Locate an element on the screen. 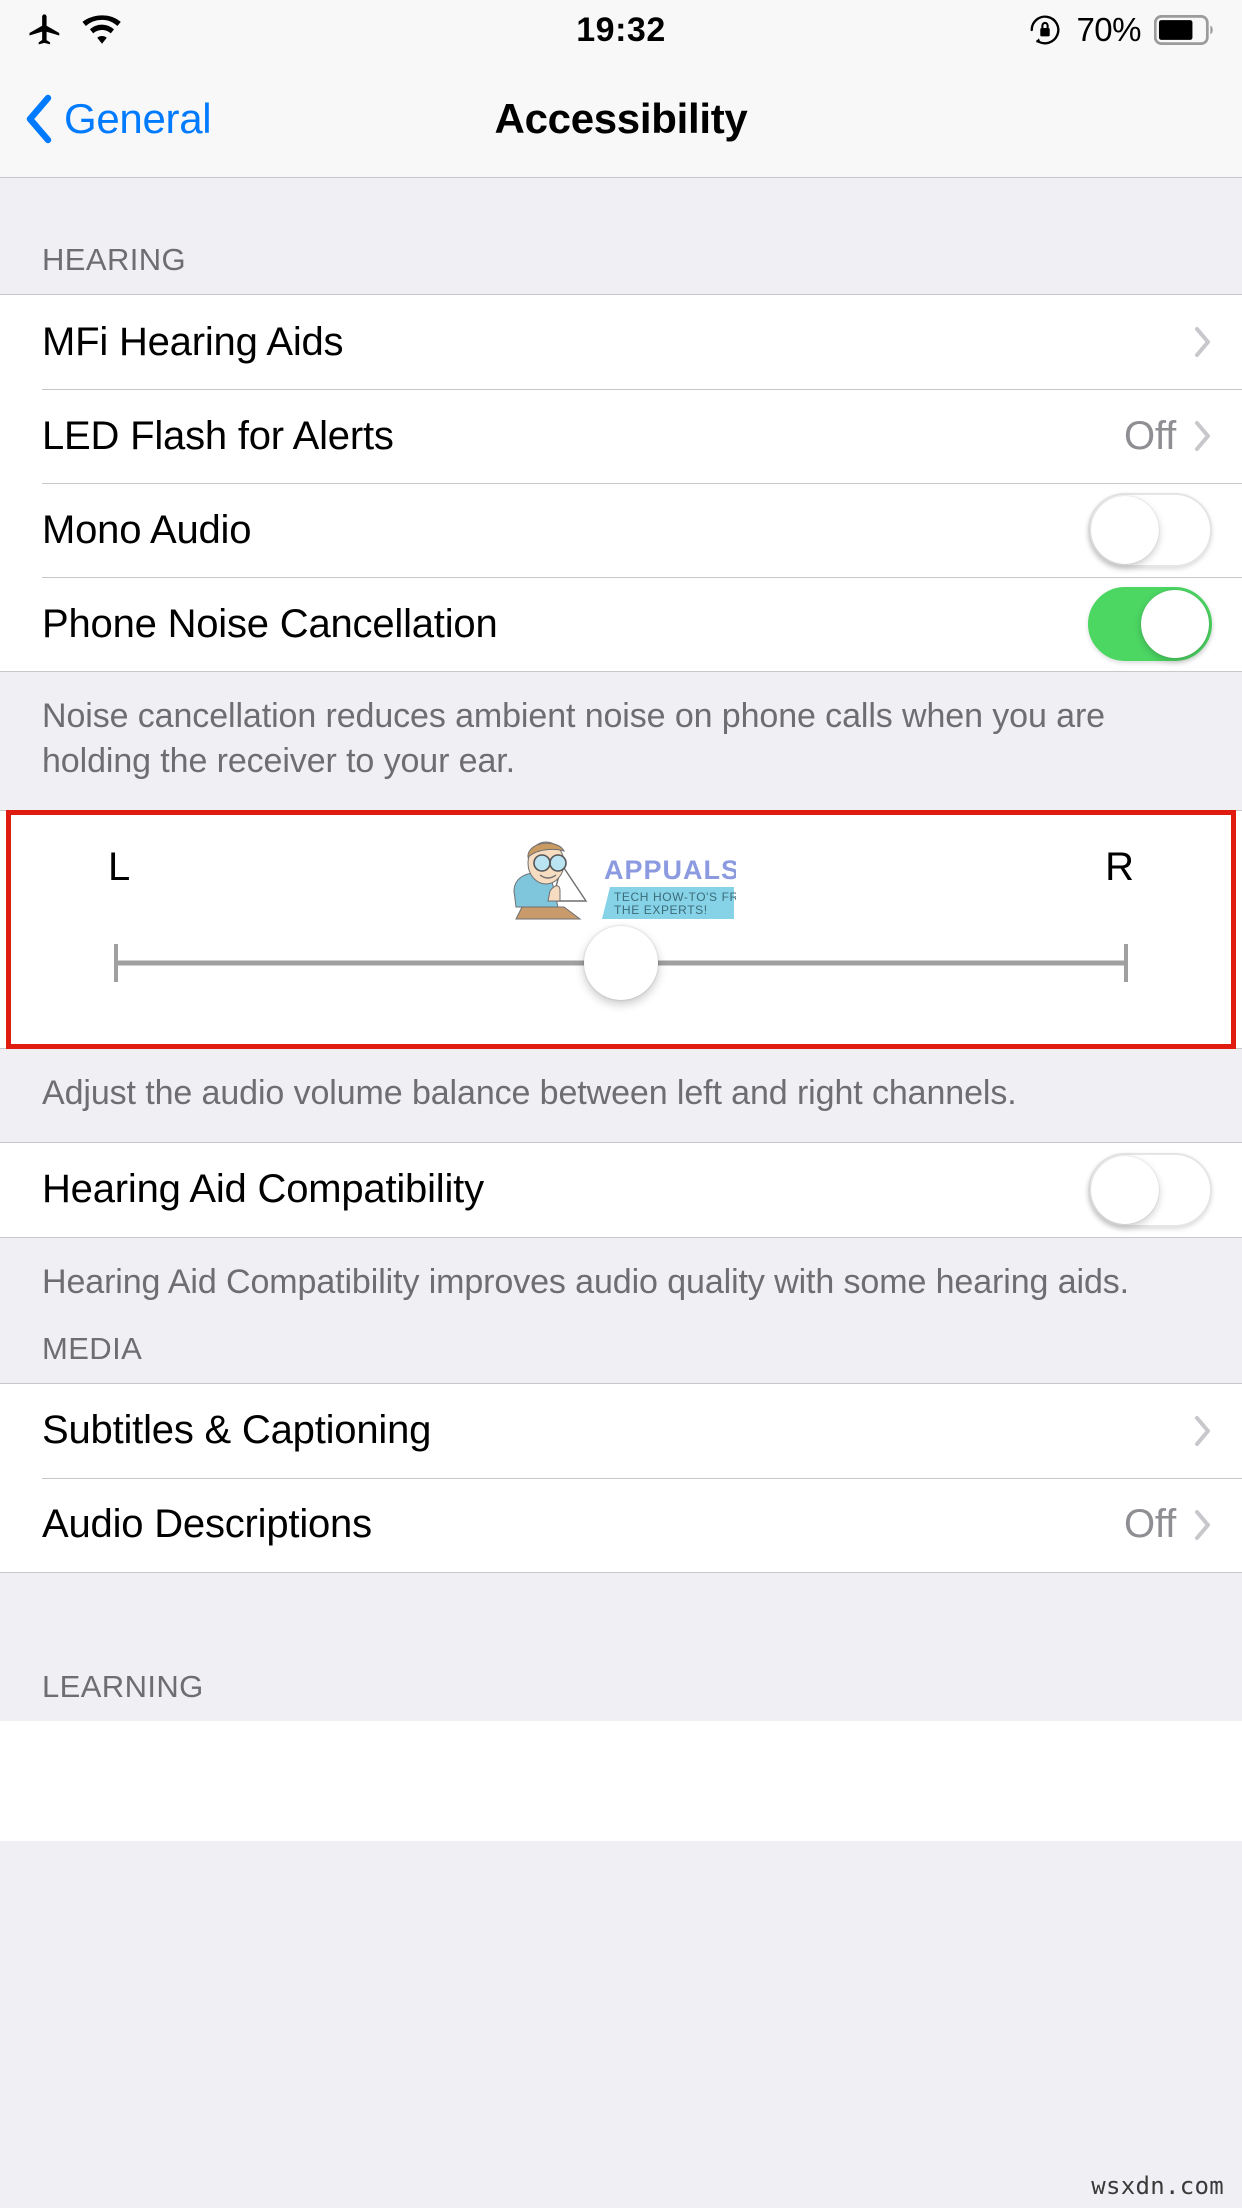  site-watermark: wsxdn.com is located at coordinates (1157, 2186).